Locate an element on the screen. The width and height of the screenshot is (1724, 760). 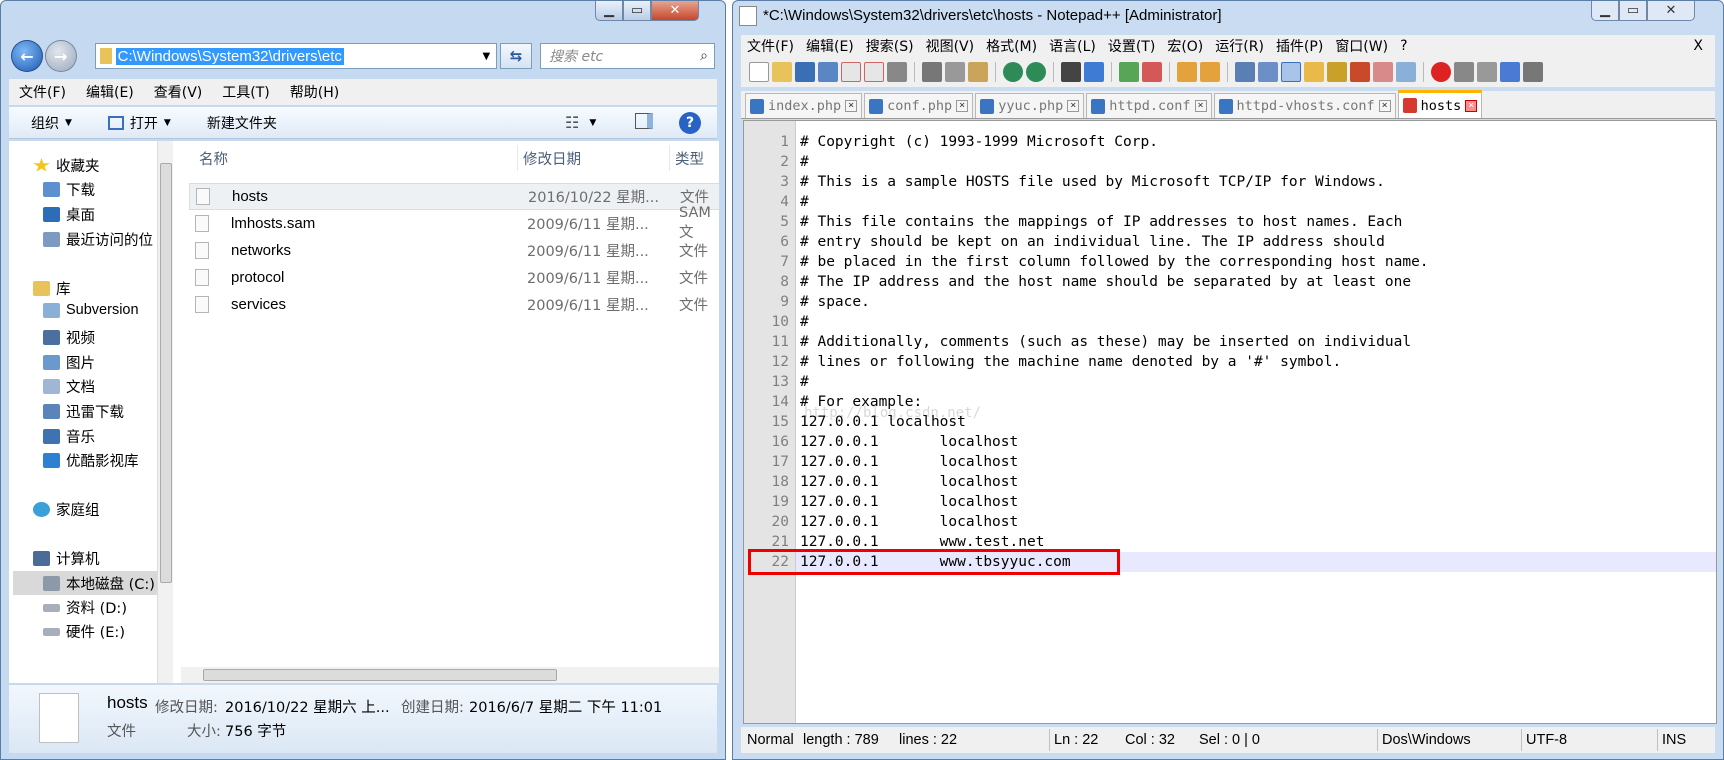
menu-macro: 宏(O) is located at coordinates (1185, 46).